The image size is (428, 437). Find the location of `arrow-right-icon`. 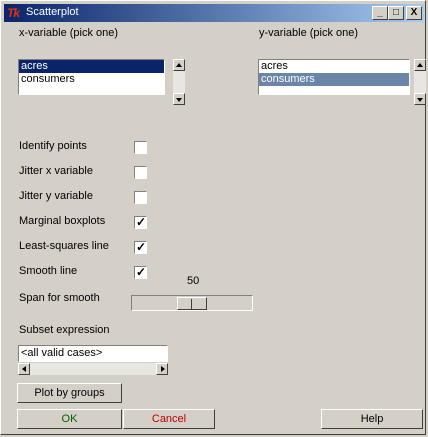

arrow-right-icon is located at coordinates (163, 369).